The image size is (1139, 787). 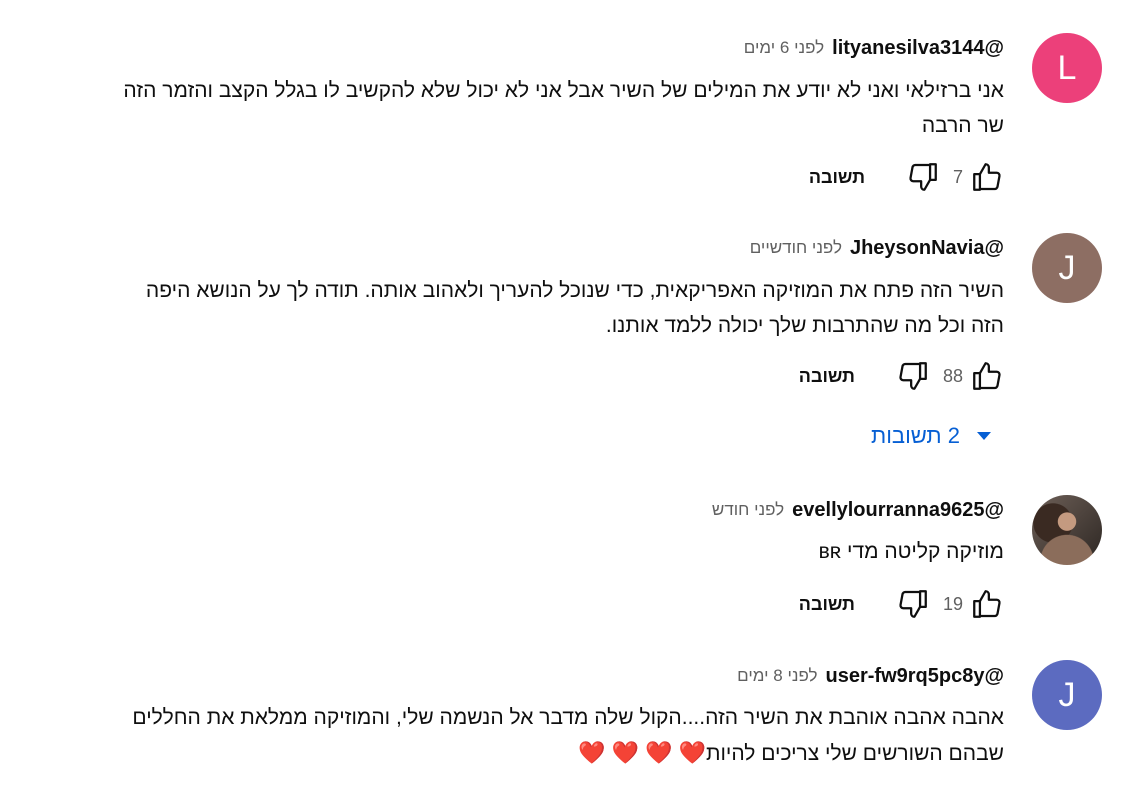 What do you see at coordinates (984, 436) in the screenshot?
I see `caret-down-icon` at bounding box center [984, 436].